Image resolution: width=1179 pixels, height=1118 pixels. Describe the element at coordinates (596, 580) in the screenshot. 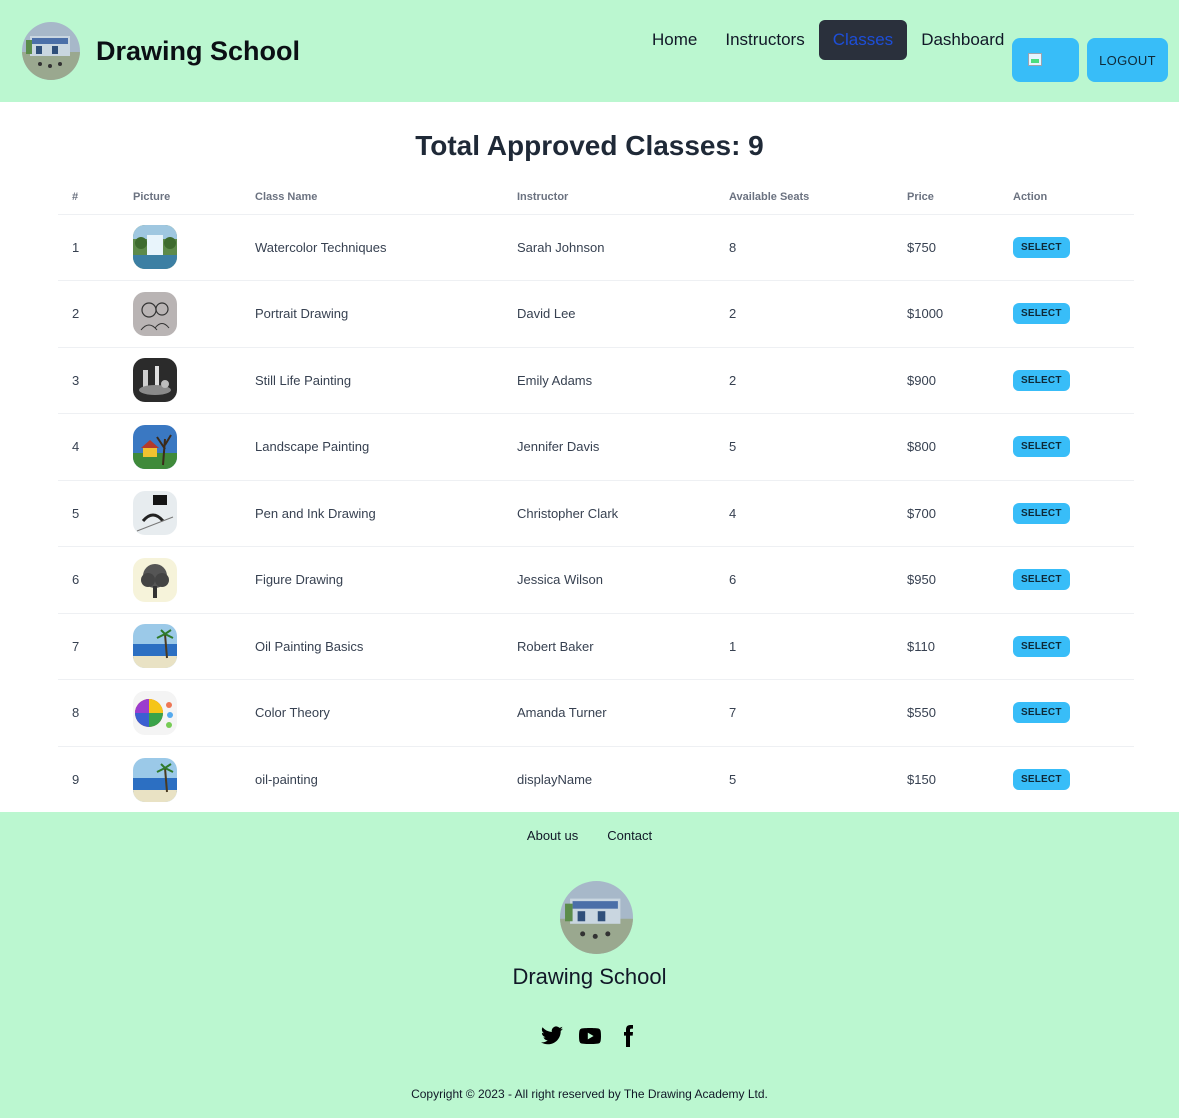

I see `table-row: 6 Figure Drawing Jessica Wilson 6 $950 SELECT` at that location.